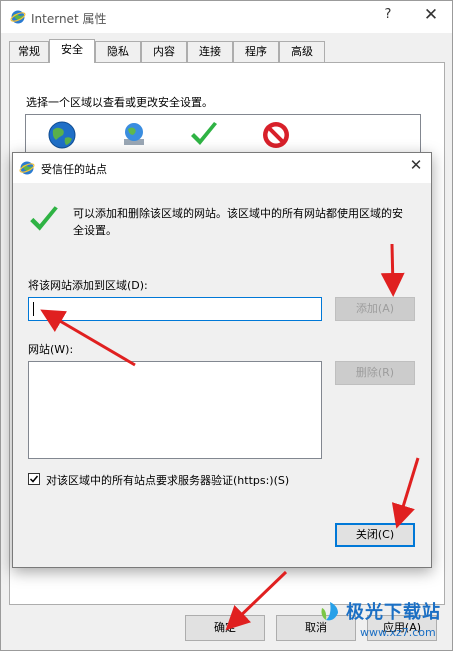  Describe the element at coordinates (329, 611) in the screenshot. I see `watermark-logo-icon` at that location.